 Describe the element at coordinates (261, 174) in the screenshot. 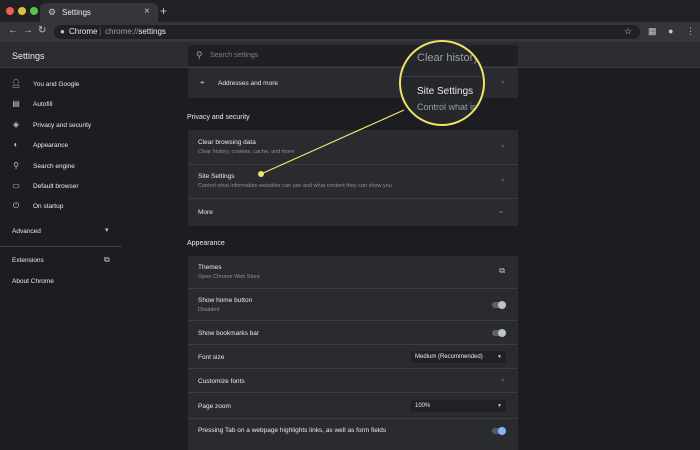

I see `callout-dot` at that location.